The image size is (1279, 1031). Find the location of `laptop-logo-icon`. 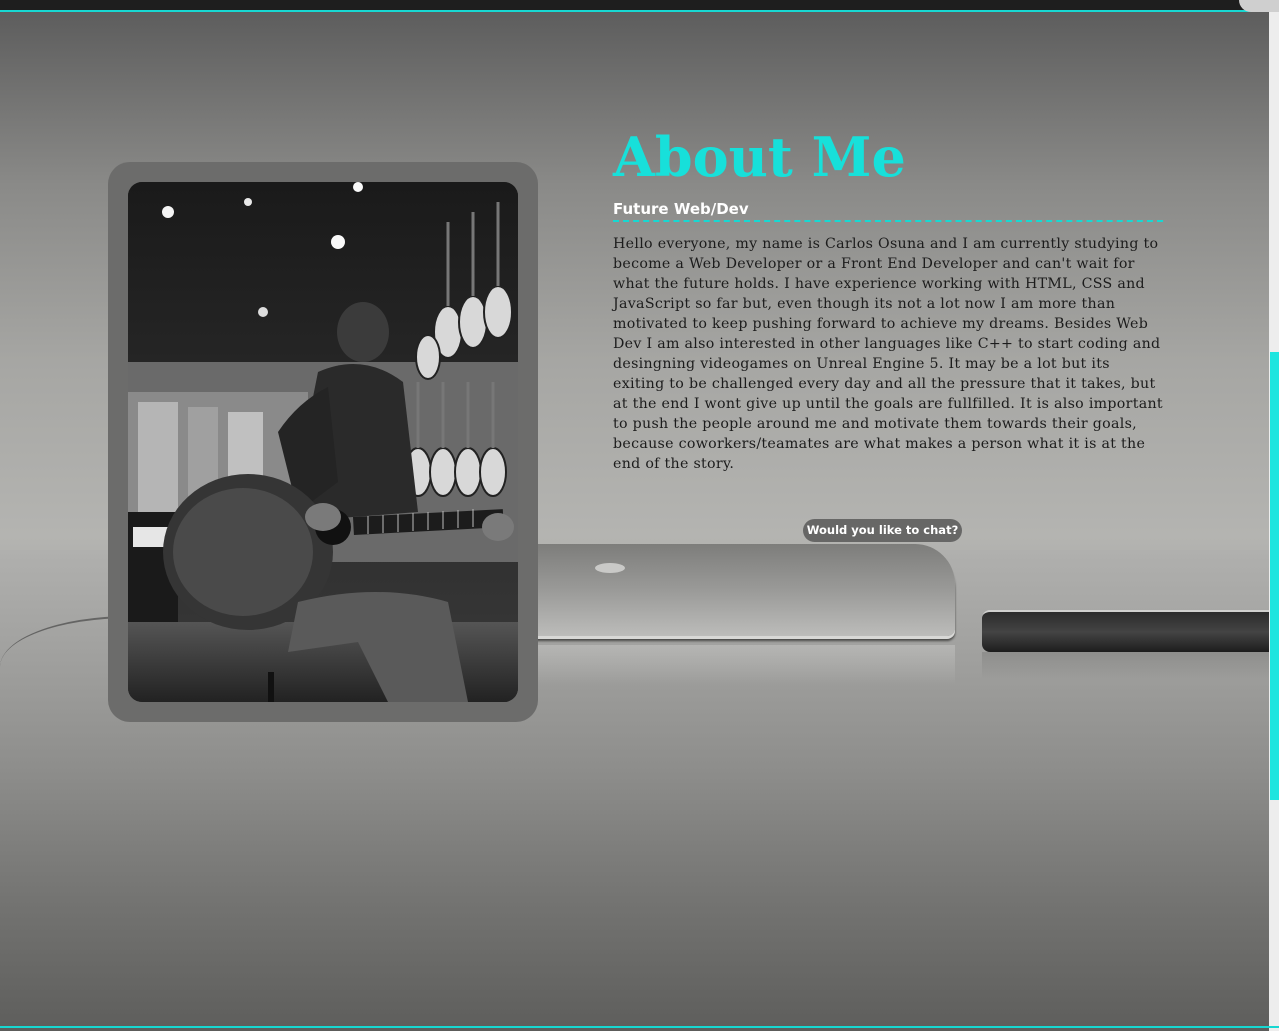

laptop-logo-icon is located at coordinates (610, 568).